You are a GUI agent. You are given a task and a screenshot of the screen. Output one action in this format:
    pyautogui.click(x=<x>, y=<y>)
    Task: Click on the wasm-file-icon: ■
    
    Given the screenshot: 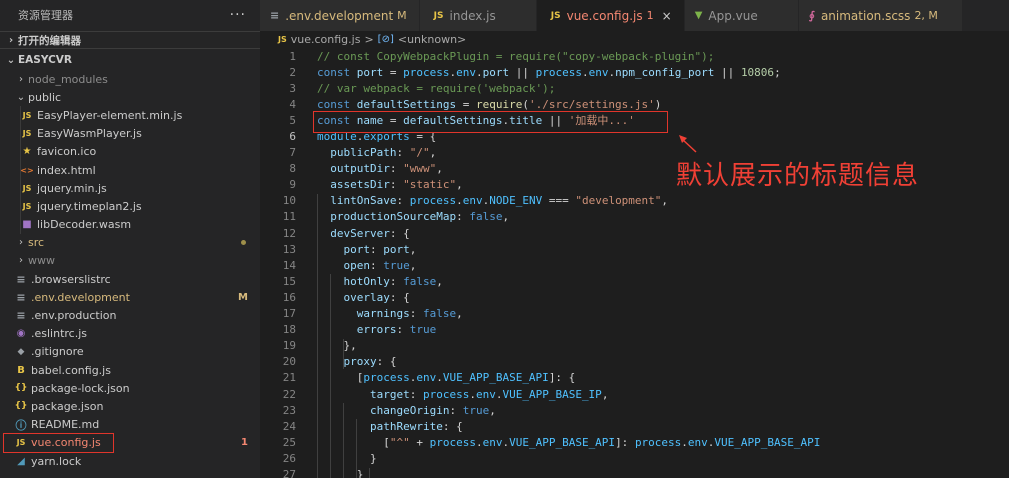 What is the action you would take?
    pyautogui.click(x=27, y=225)
    